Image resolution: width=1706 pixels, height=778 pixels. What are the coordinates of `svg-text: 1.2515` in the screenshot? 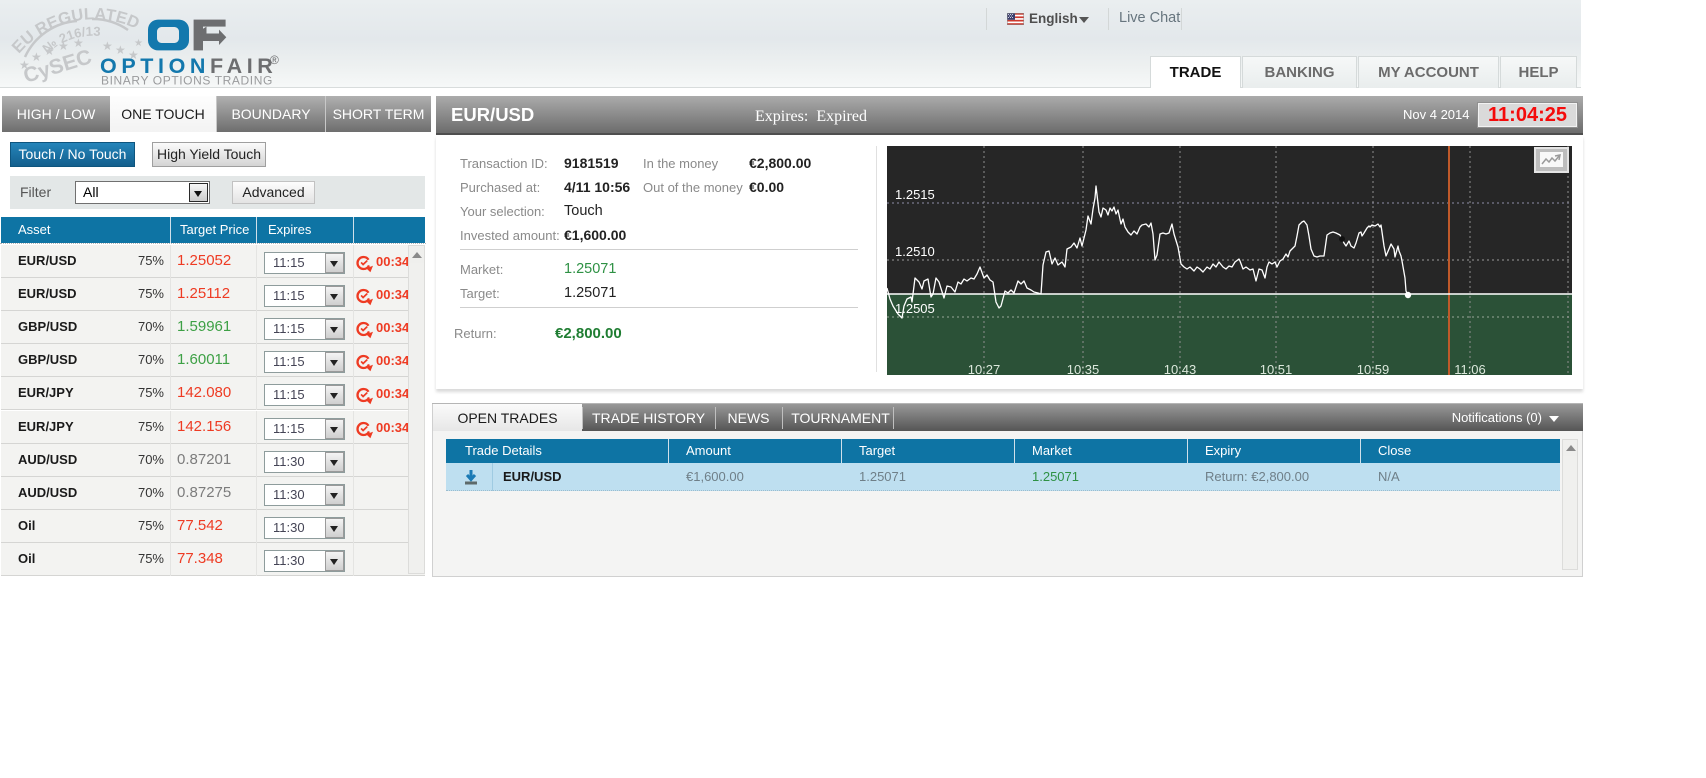 It's located at (915, 194).